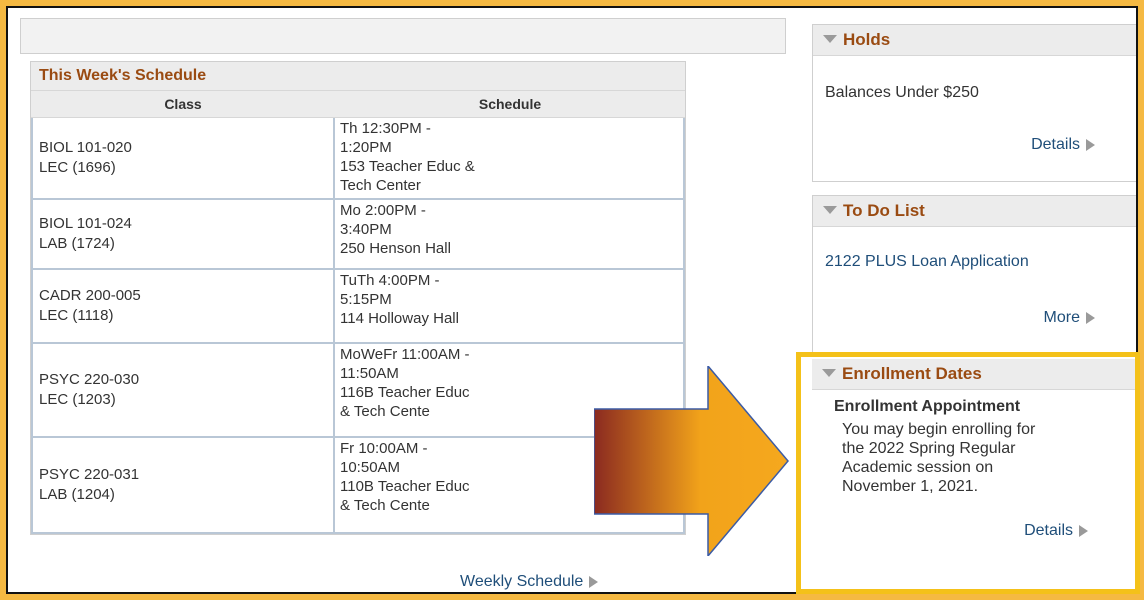  Describe the element at coordinates (183, 104) in the screenshot. I see `column-header-class: Class` at that location.